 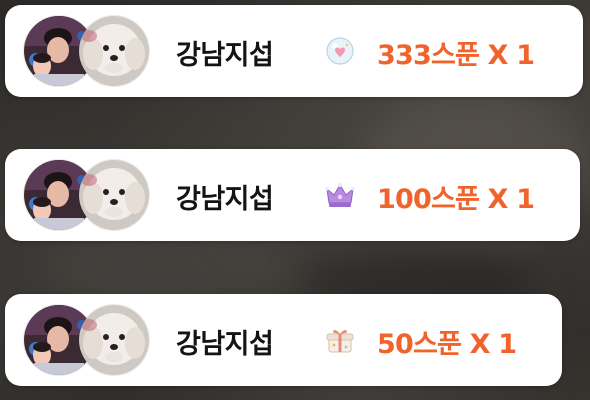 What do you see at coordinates (340, 195) in the screenshot?
I see `crown-icon` at bounding box center [340, 195].